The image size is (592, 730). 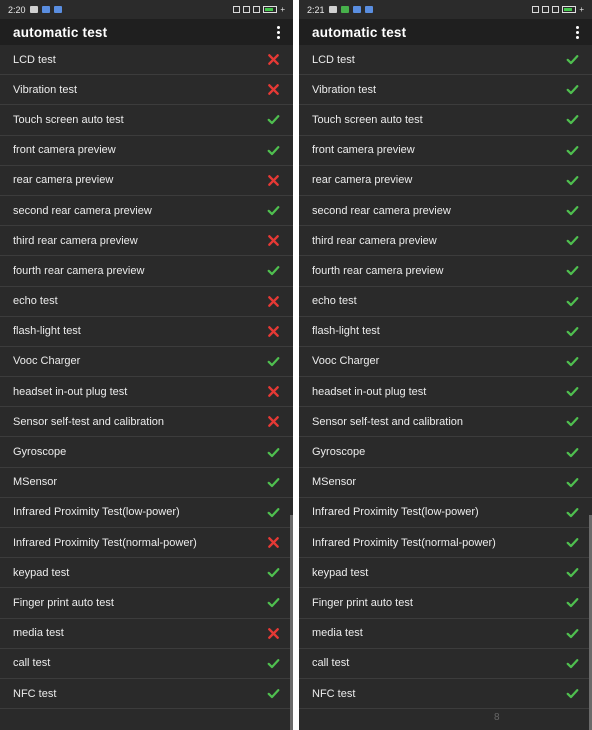 What do you see at coordinates (35, 482) in the screenshot?
I see `test-item-label: MSensor` at bounding box center [35, 482].